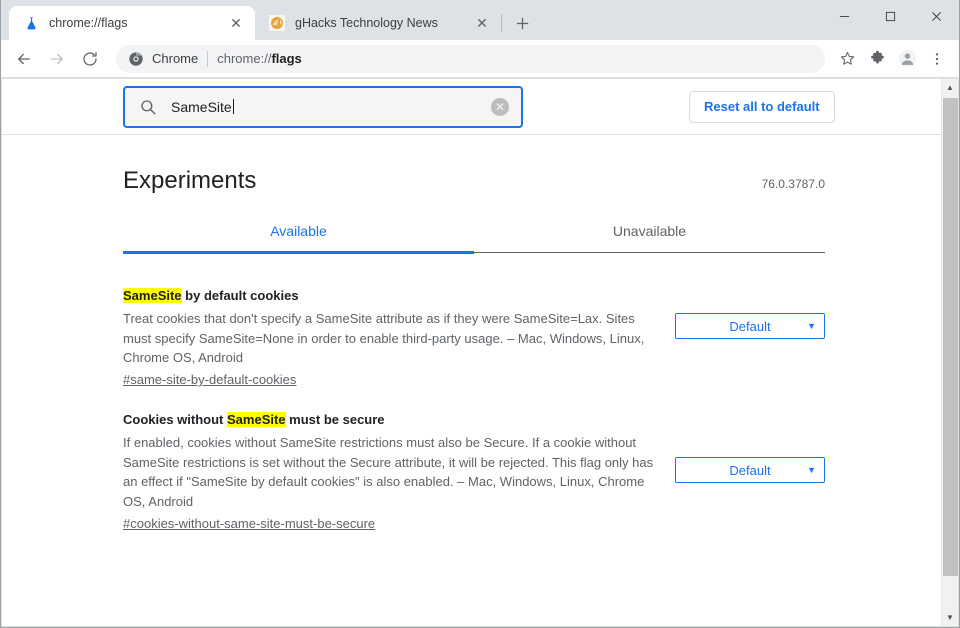  I want to click on browser-toolbar: Chrome chrome://flags, so click(480, 59).